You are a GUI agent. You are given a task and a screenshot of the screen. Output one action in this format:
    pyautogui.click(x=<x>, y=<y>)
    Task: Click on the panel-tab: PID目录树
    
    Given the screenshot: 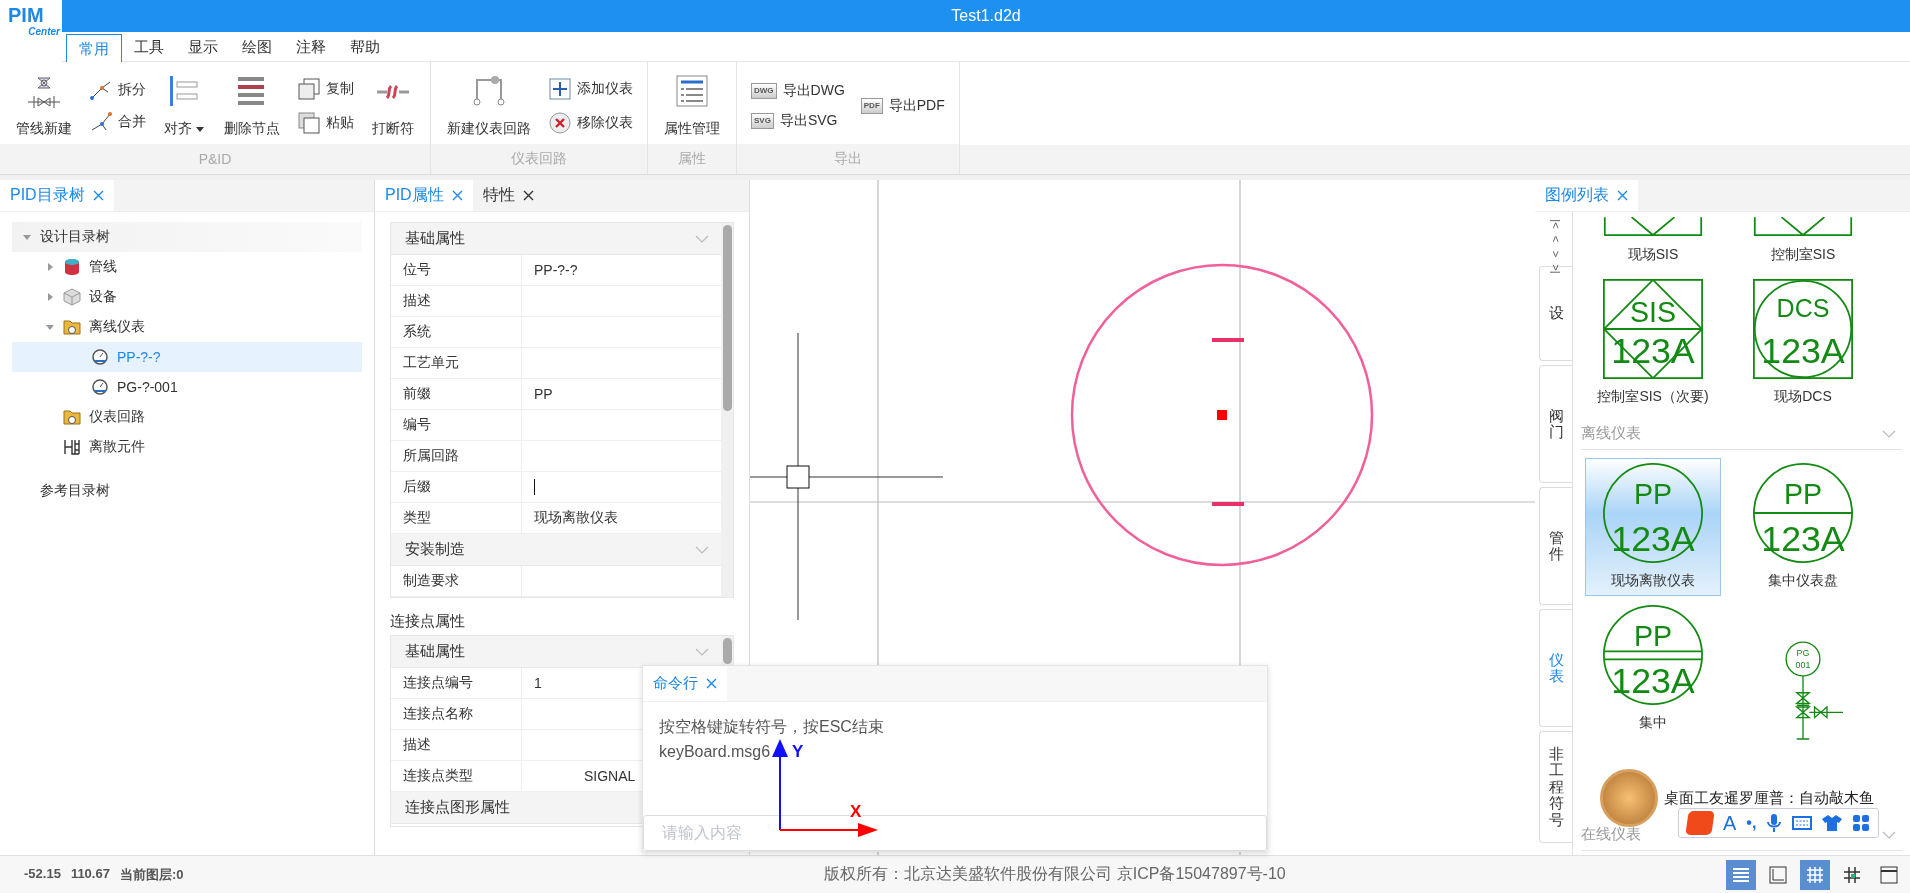 What is the action you would take?
    pyautogui.click(x=57, y=195)
    